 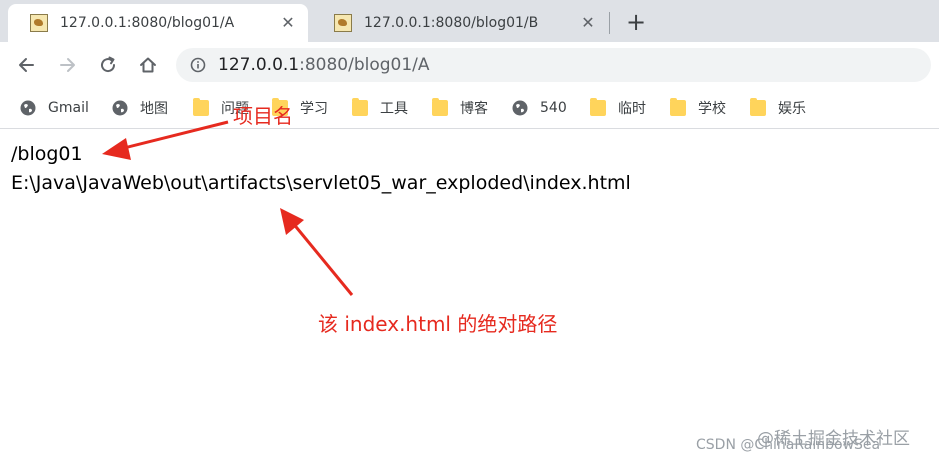 I want to click on project-name-annotation: 项目名, so click(x=263, y=116).